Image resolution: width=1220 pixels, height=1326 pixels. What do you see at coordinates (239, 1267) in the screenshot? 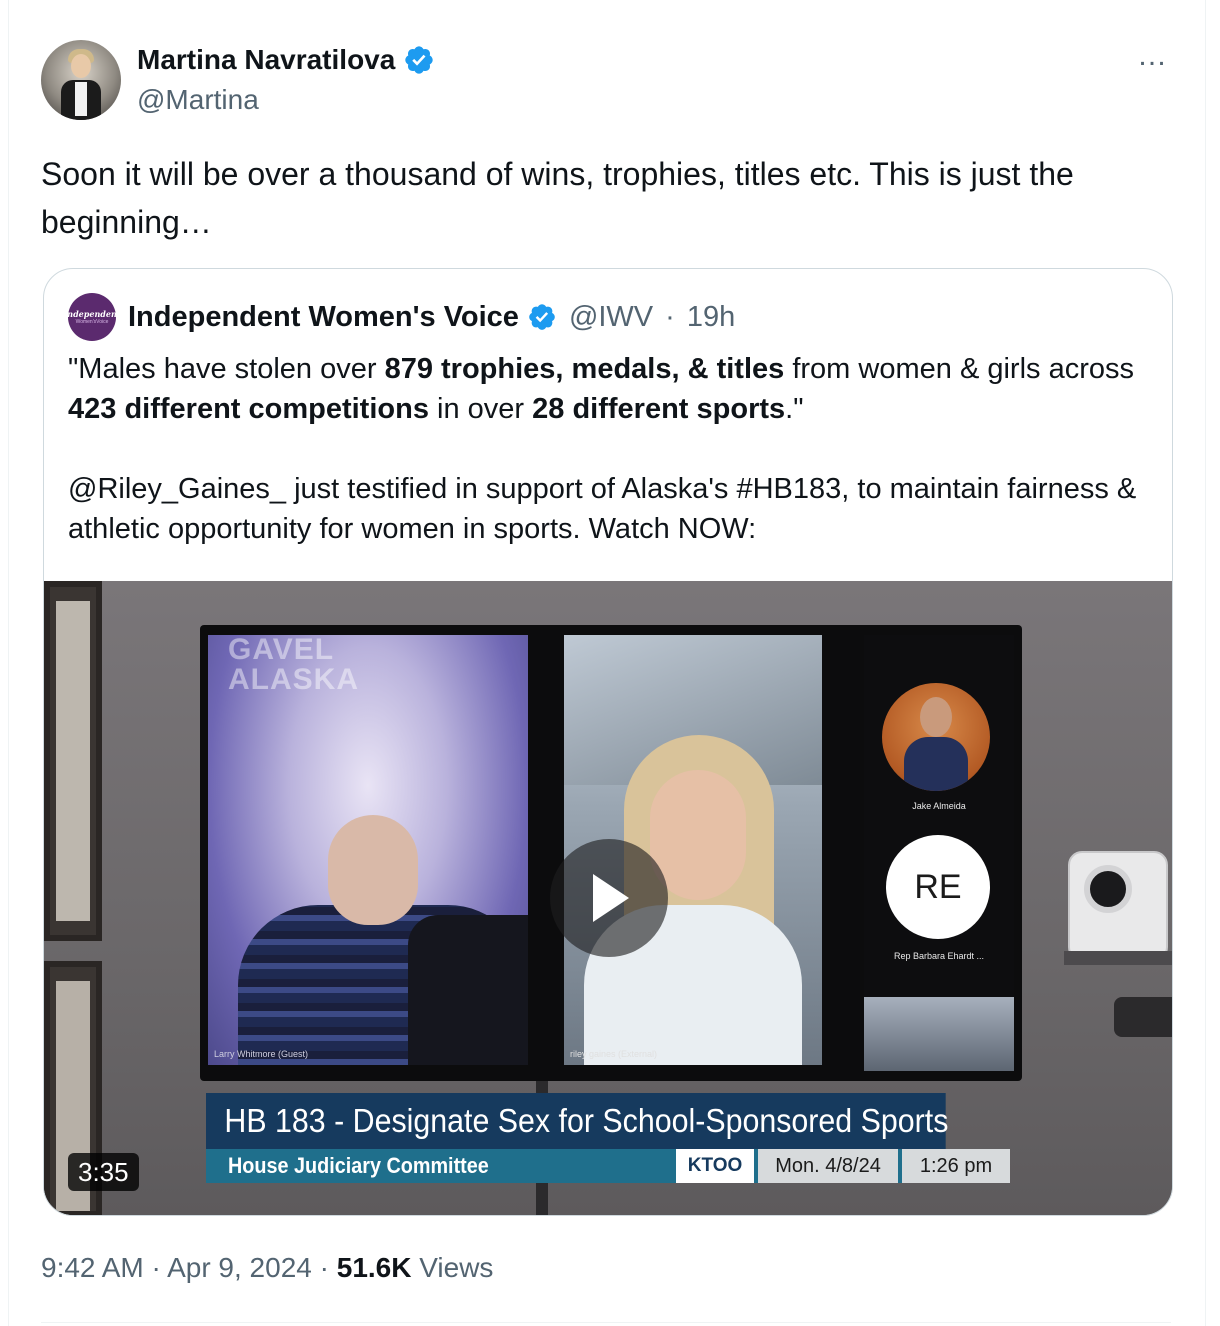
I see `post-date: Apr 9, 2024` at bounding box center [239, 1267].